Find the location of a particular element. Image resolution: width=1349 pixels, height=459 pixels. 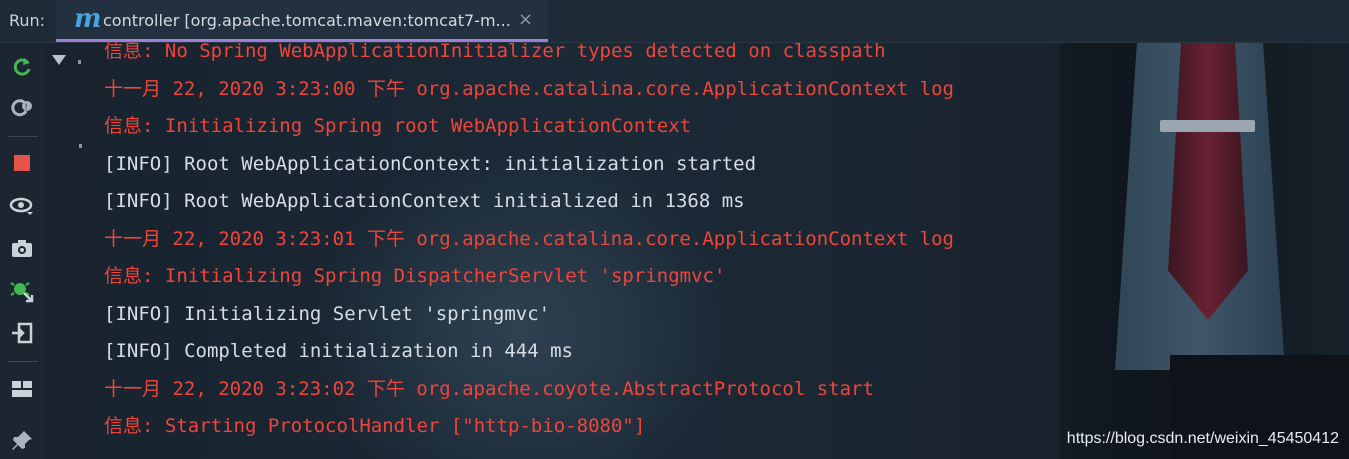

console-gutter is located at coordinates (65, 251).